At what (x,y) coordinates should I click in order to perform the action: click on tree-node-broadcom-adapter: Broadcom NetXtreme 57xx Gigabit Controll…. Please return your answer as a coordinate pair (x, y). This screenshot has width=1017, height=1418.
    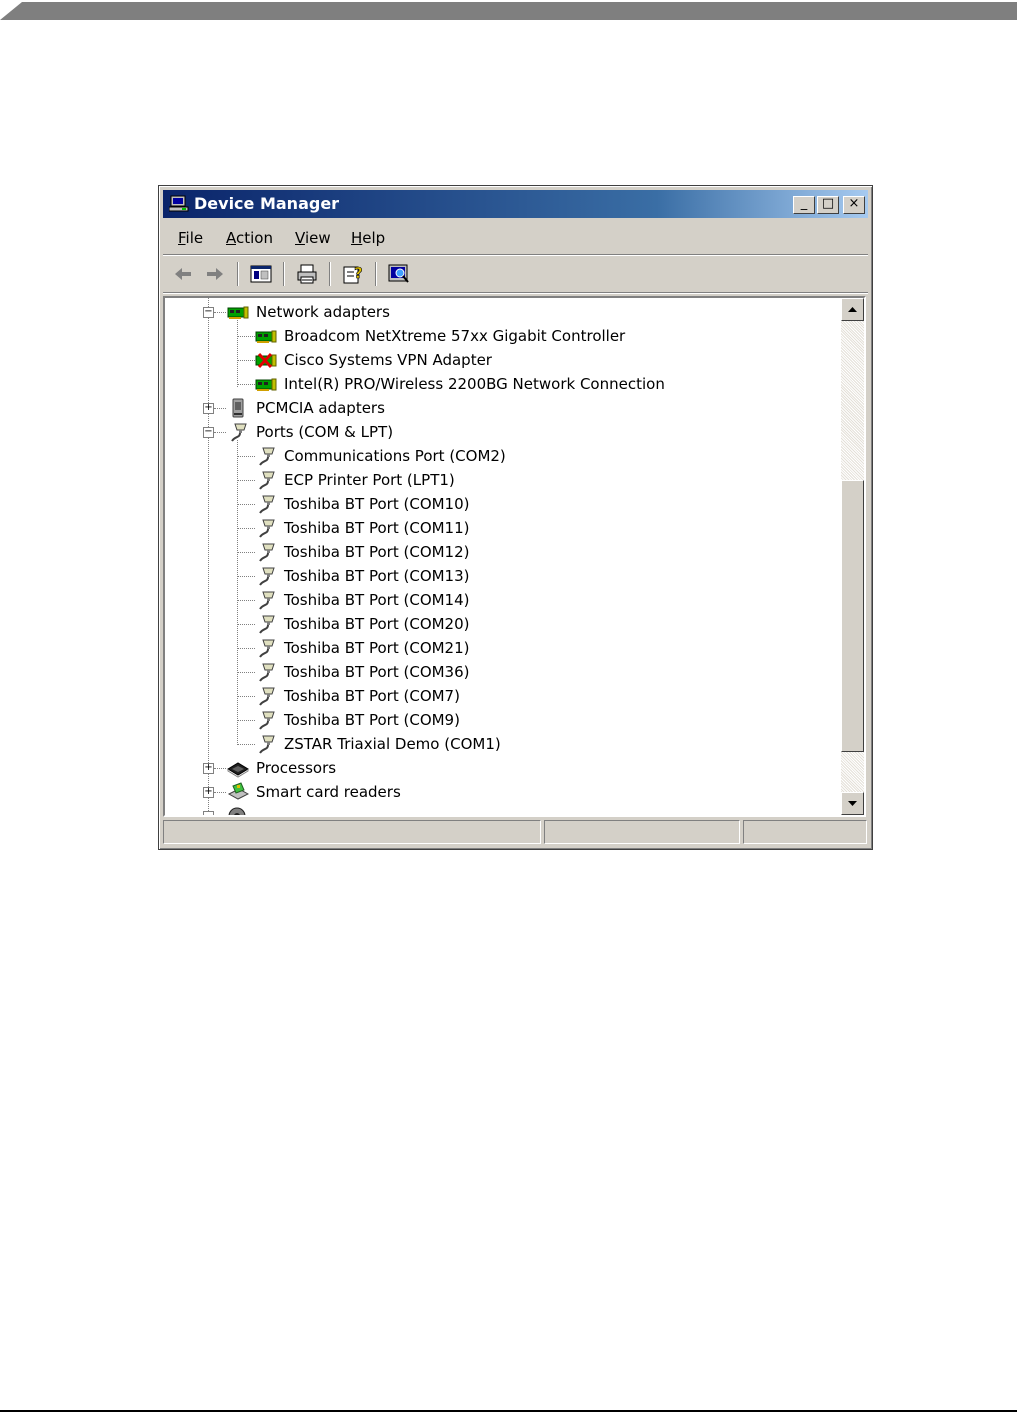
    Looking at the image, I should click on (545, 336).